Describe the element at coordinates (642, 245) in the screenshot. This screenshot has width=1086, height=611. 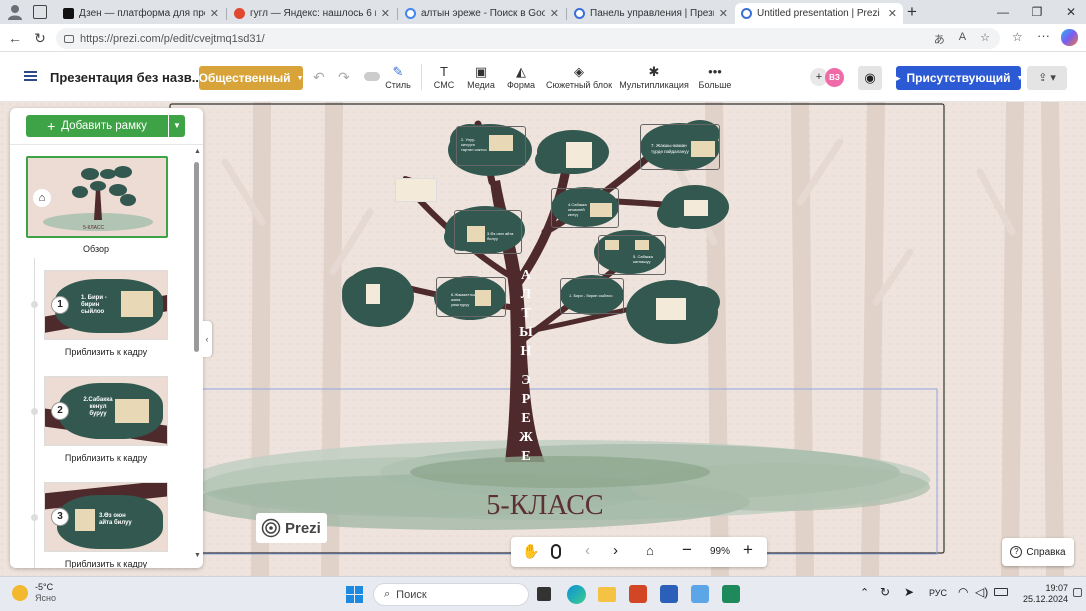
I see `illustration-icon` at that location.